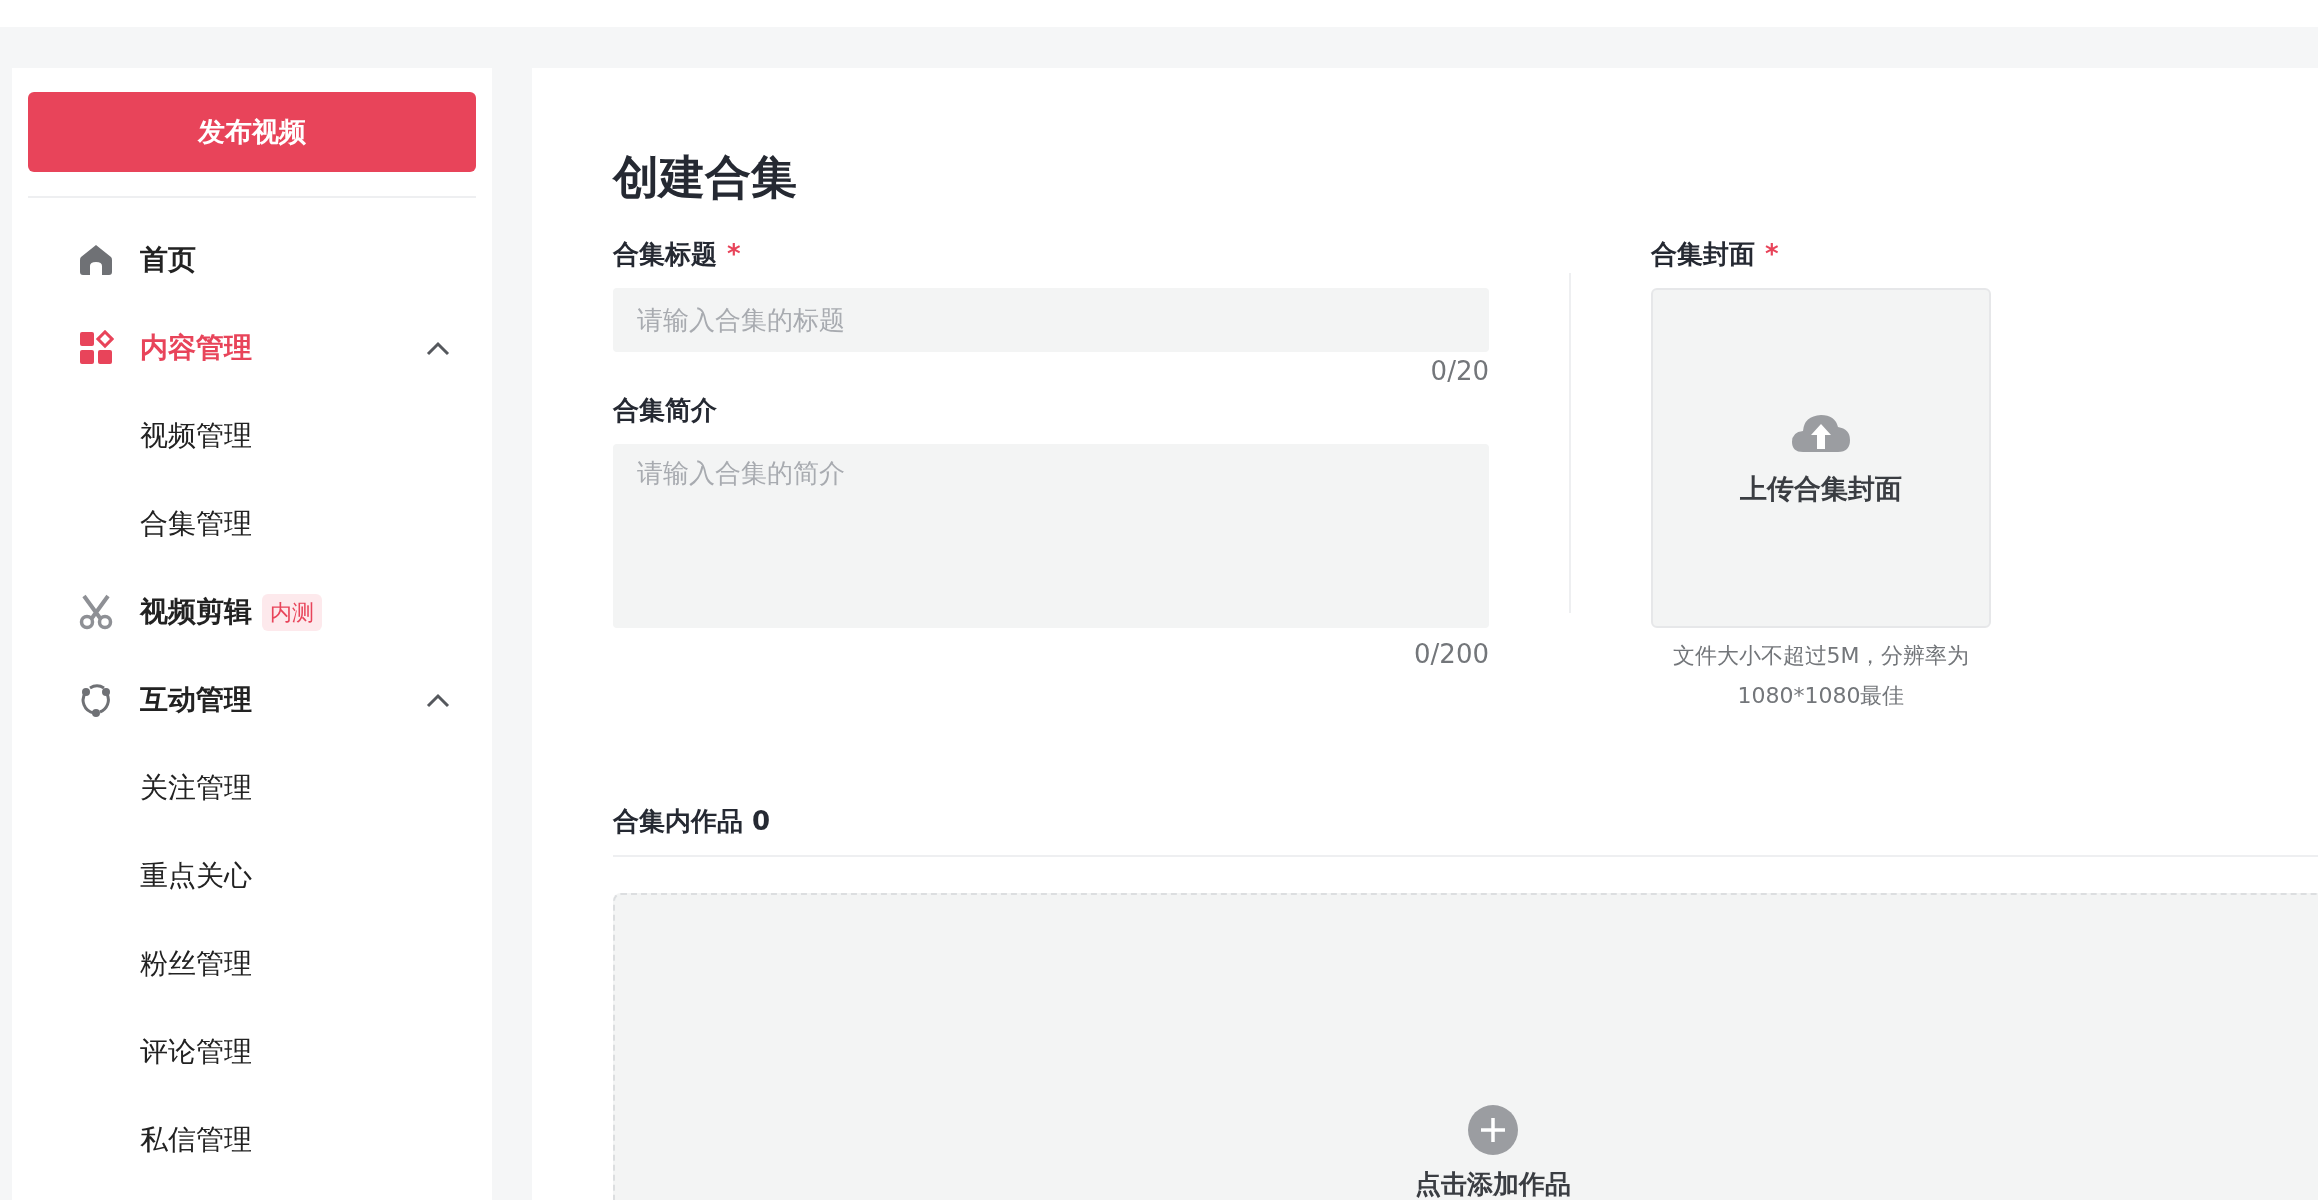 The height and width of the screenshot is (1200, 2318). Describe the element at coordinates (692, 821) in the screenshot. I see `section-heading: 合集内作品 0` at that location.